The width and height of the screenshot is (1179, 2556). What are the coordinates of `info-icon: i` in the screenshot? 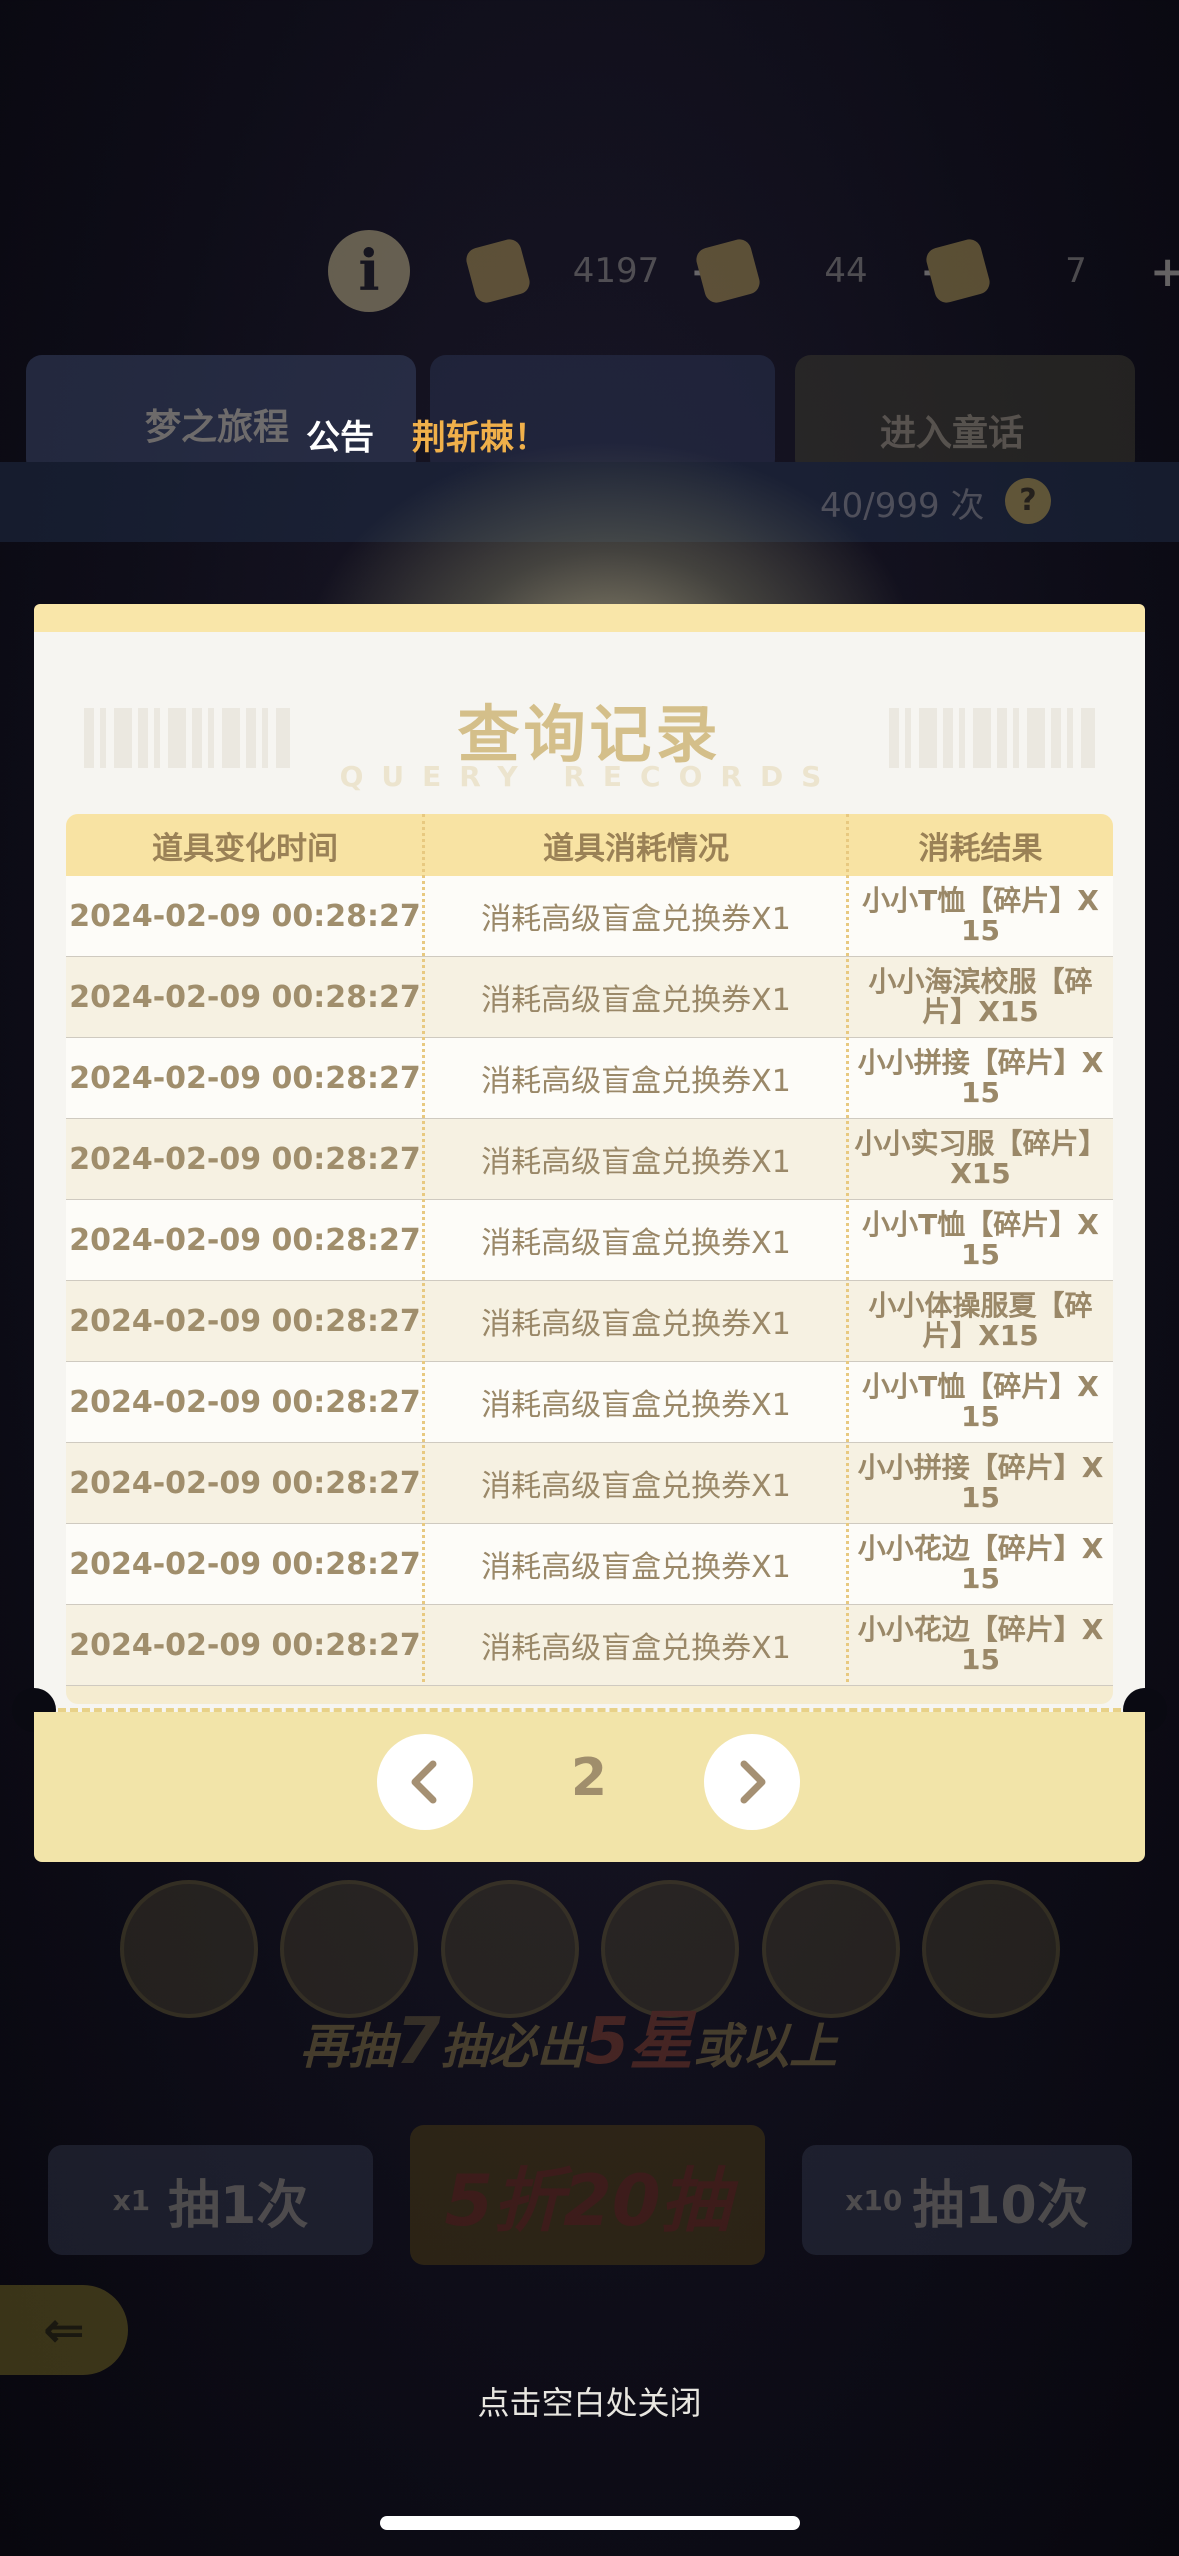 It's located at (369, 271).